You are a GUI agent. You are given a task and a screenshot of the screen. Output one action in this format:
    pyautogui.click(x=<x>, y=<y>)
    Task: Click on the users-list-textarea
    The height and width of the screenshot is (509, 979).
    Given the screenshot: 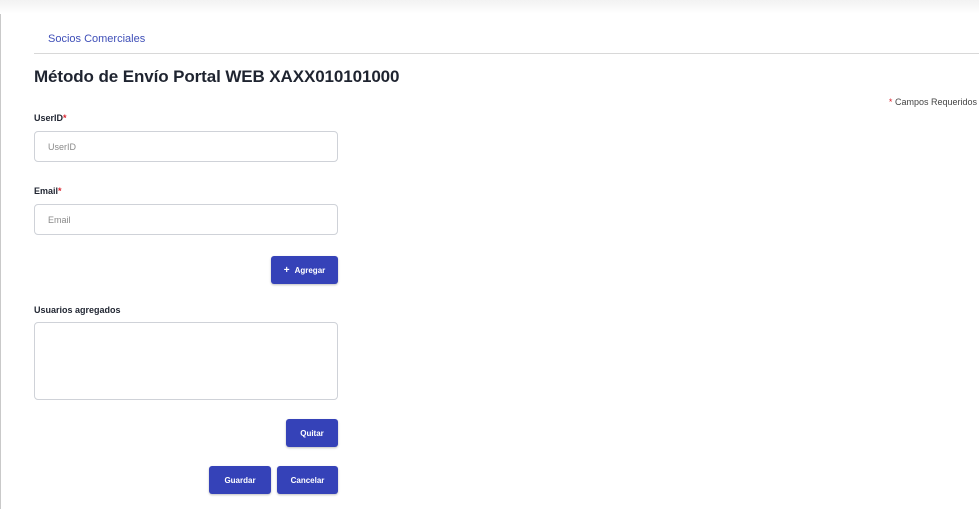 What is the action you would take?
    pyautogui.click(x=186, y=361)
    